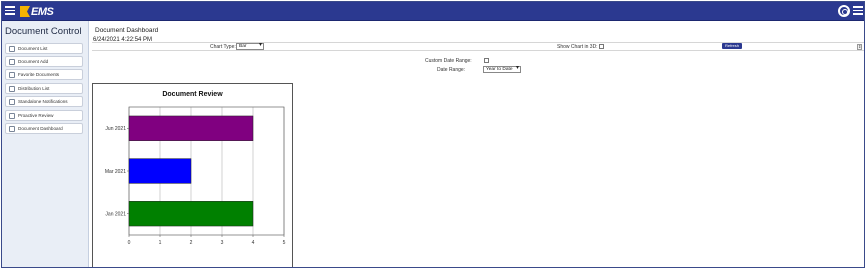 The image size is (866, 269). What do you see at coordinates (115, 172) in the screenshot?
I see `y-tick-label: Mar 2021` at bounding box center [115, 172].